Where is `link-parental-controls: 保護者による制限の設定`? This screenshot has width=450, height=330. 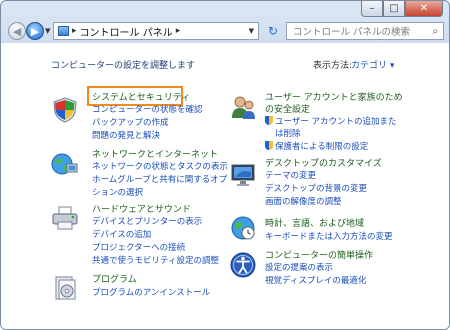 link-parental-controls: 保護者による制限の設定 is located at coordinates (316, 146).